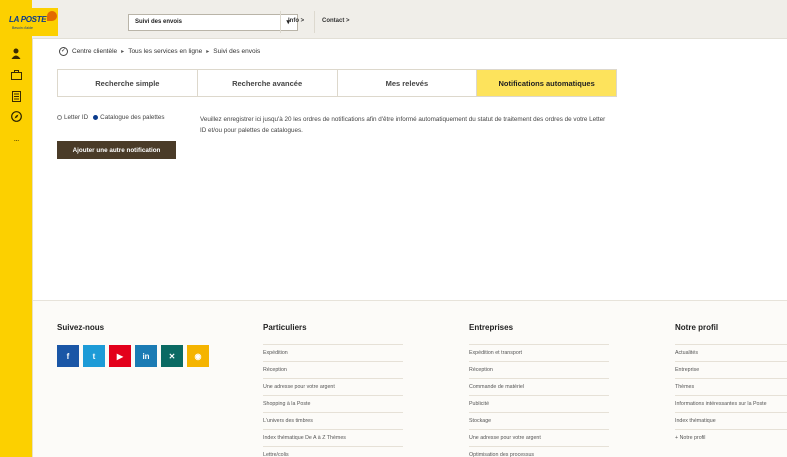  I want to click on footer-link: Actualités, so click(731, 352).